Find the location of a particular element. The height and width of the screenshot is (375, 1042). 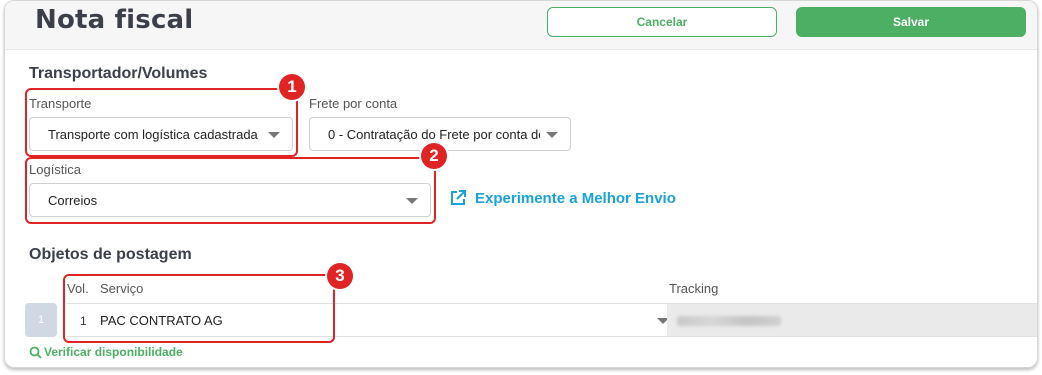

verify-availability-link: Verificar disponibilidade is located at coordinates (106, 352).